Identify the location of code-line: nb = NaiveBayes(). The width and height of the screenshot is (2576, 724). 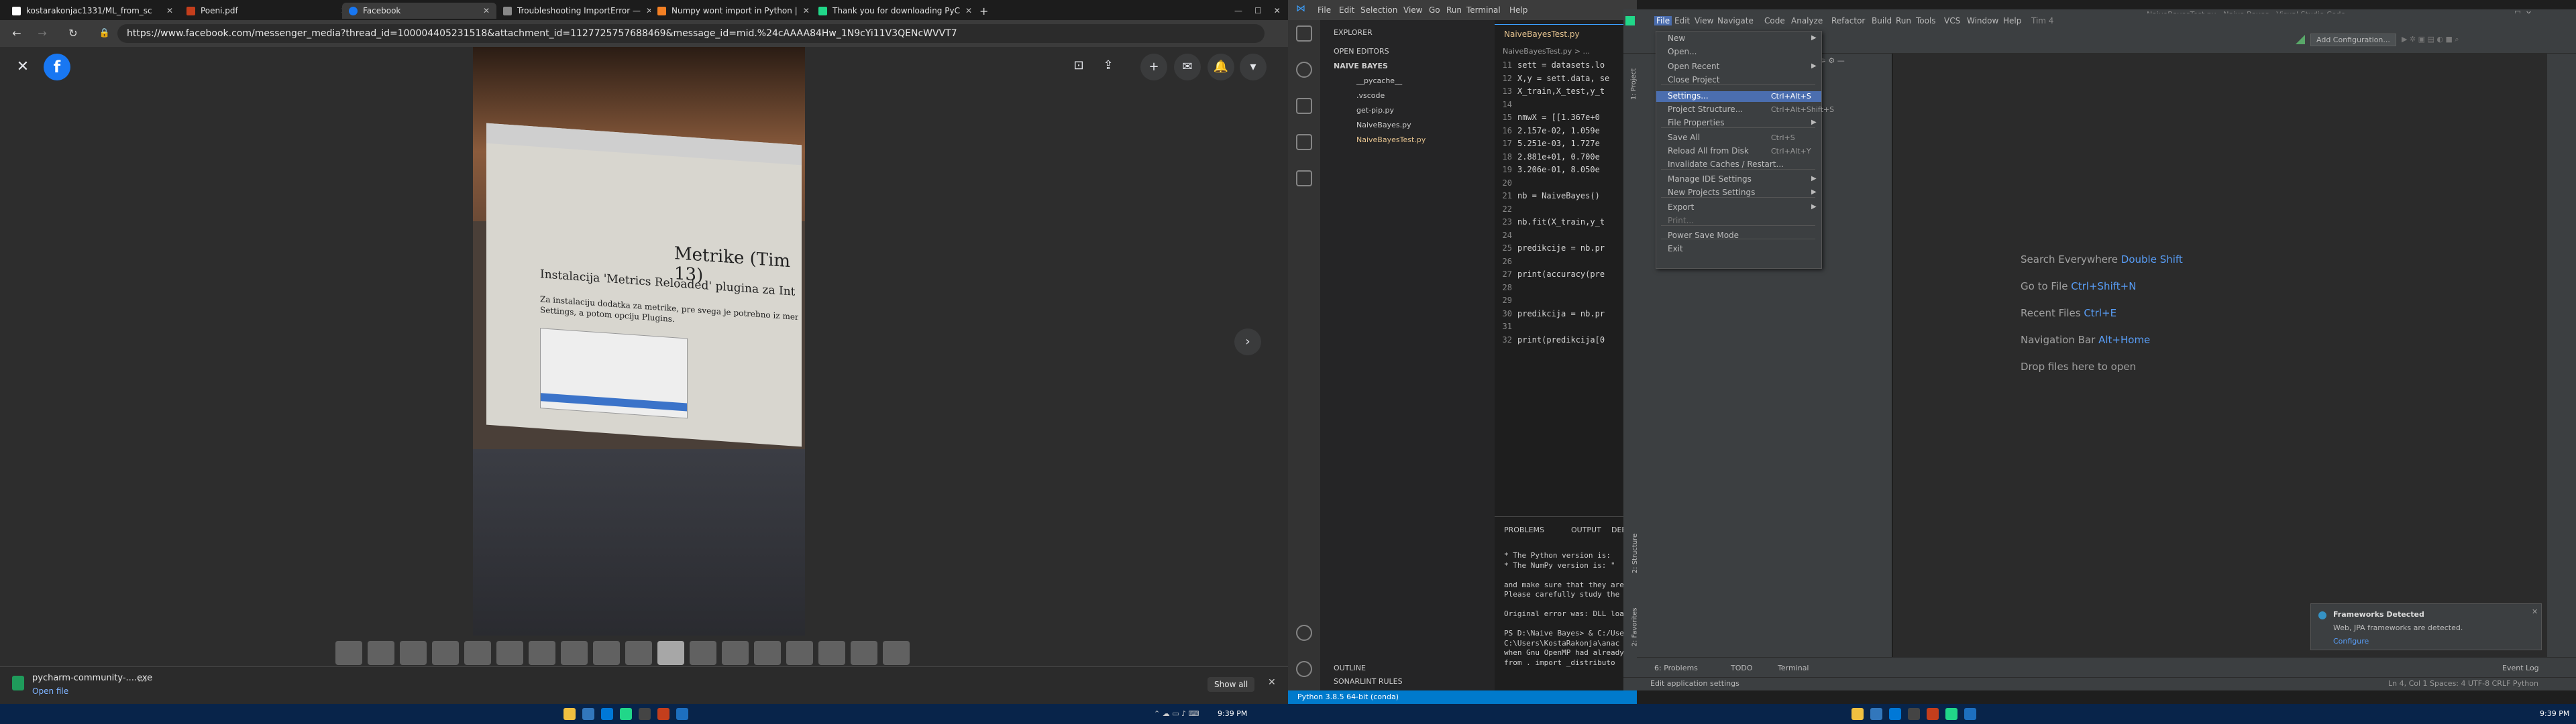
(1576, 195).